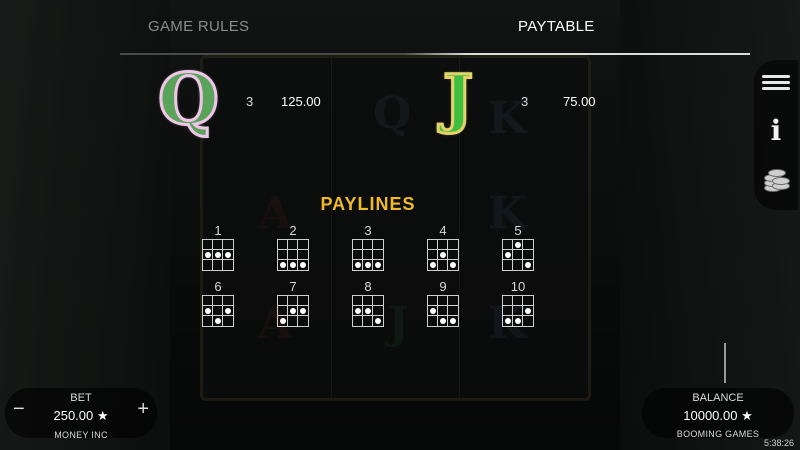 This screenshot has height=450, width=800. I want to click on coins-icon, so click(776, 180).